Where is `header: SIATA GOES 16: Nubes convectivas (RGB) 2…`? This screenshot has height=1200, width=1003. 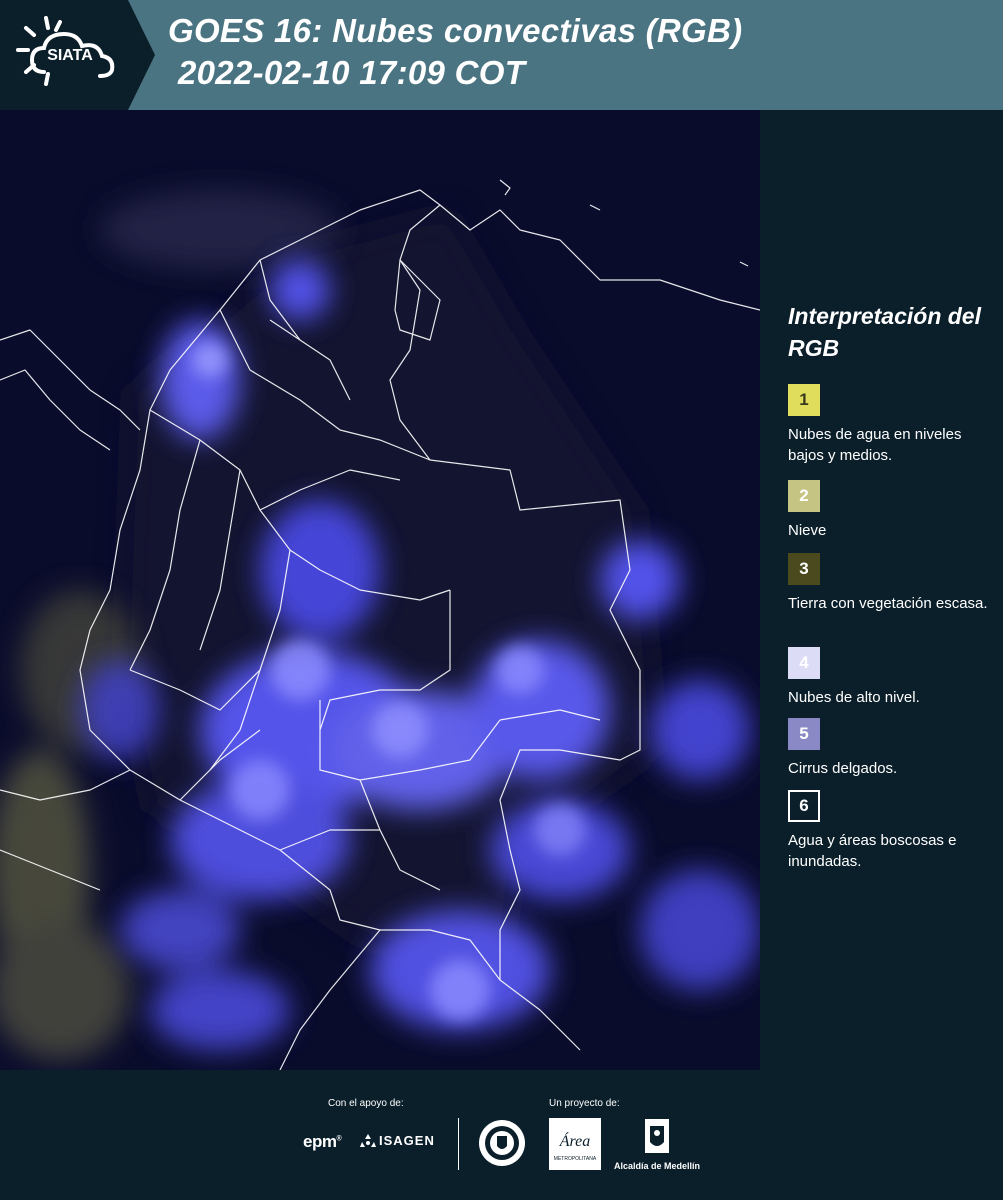 header: SIATA GOES 16: Nubes convectivas (RGB) 2… is located at coordinates (501, 55).